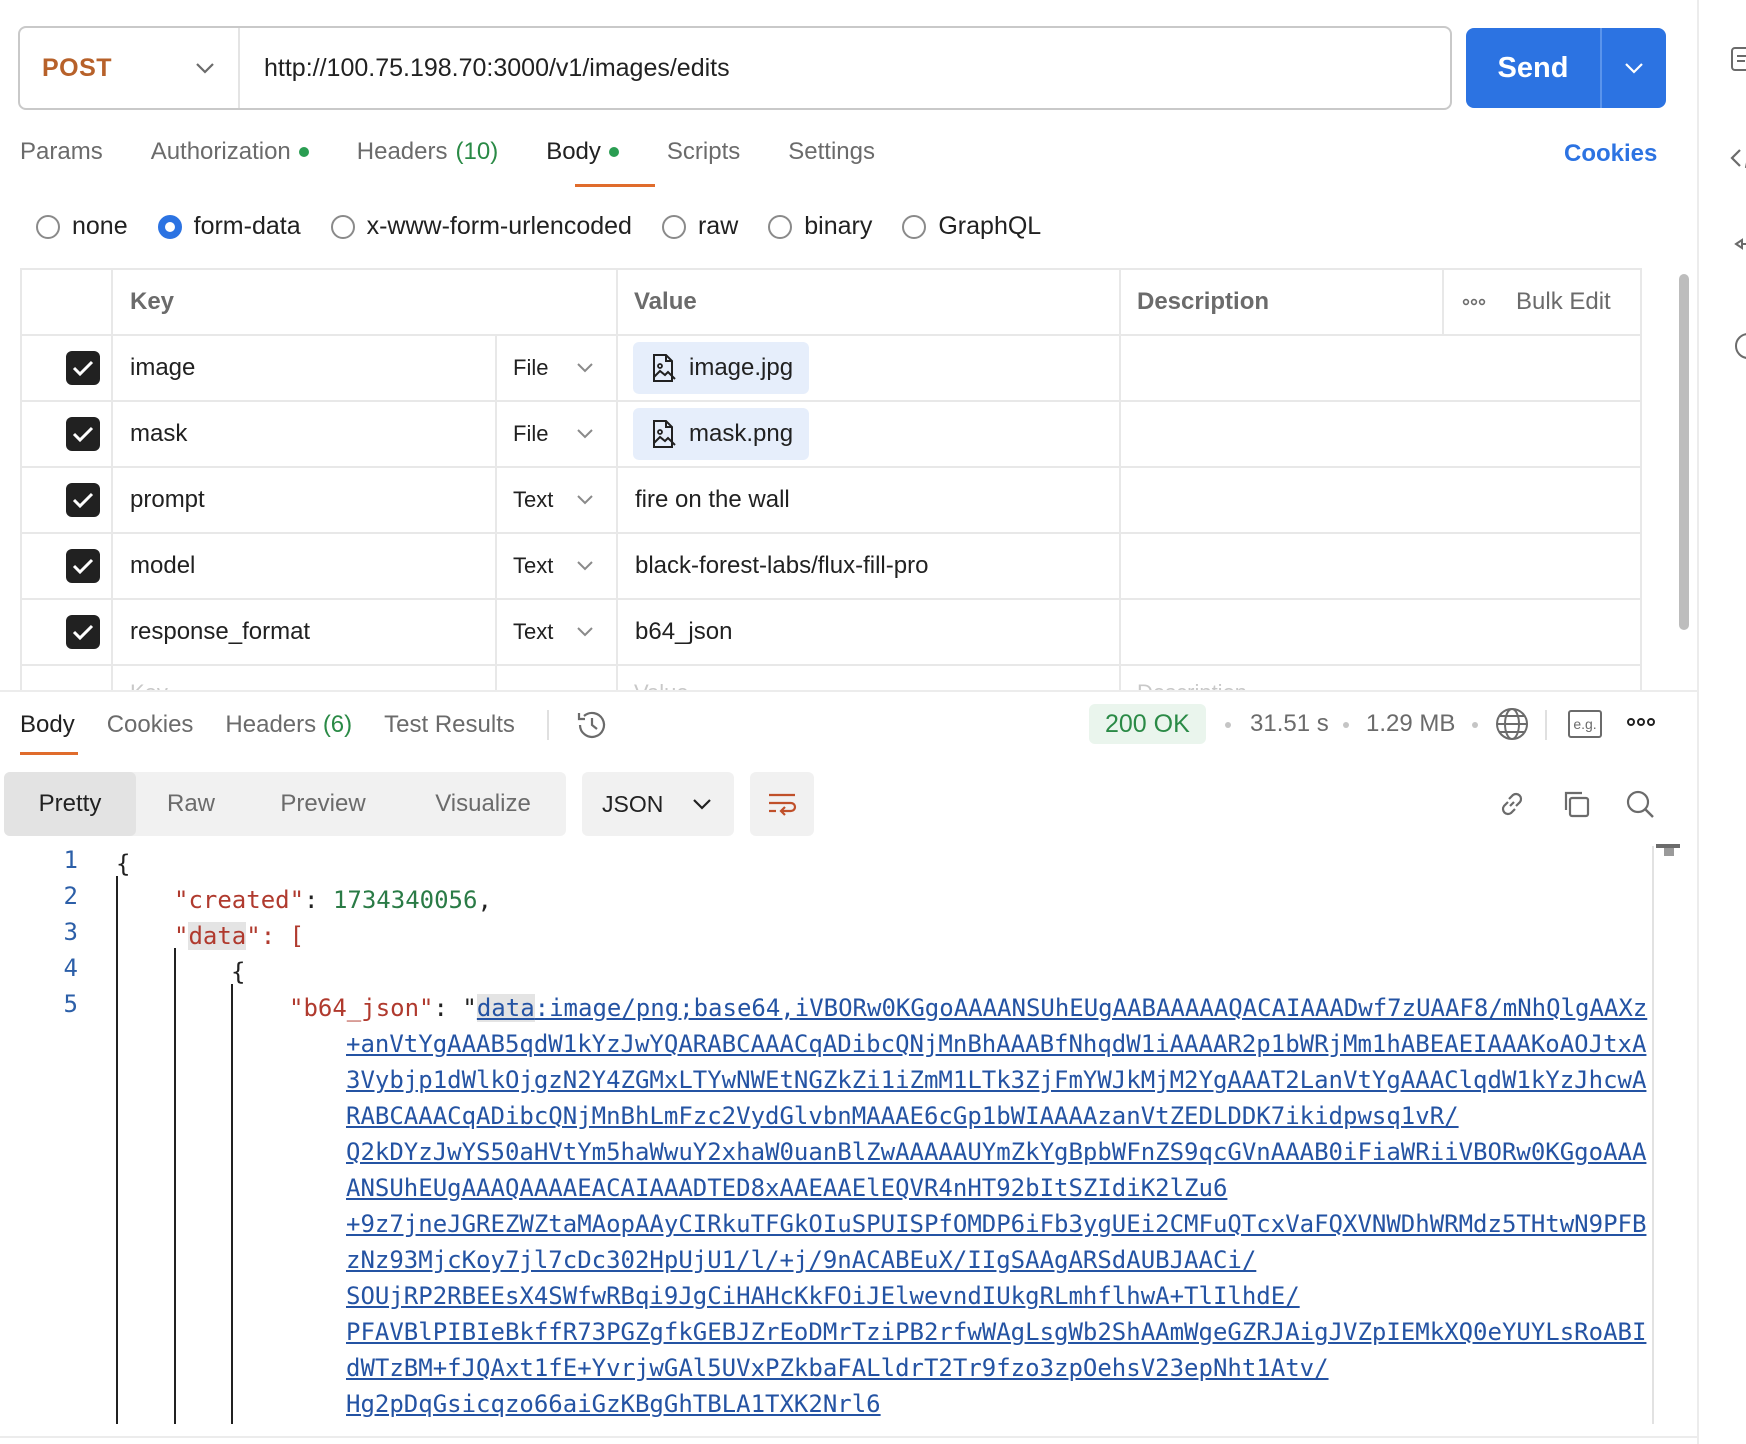 This screenshot has width=1746, height=1444. What do you see at coordinates (323, 804) in the screenshot?
I see `view-preview: Preview` at bounding box center [323, 804].